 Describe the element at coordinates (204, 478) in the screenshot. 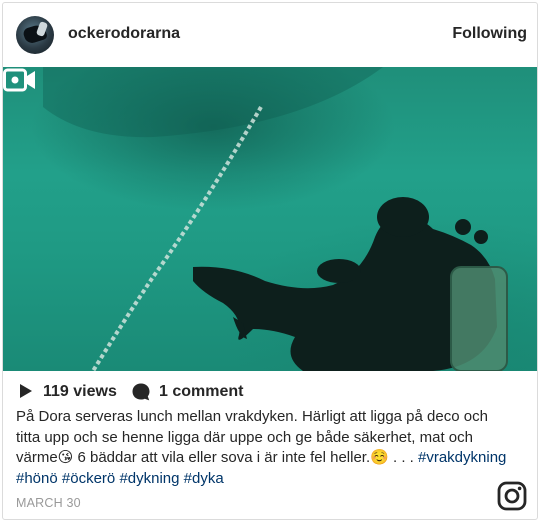

I see `hashtag-link: #dyka` at that location.